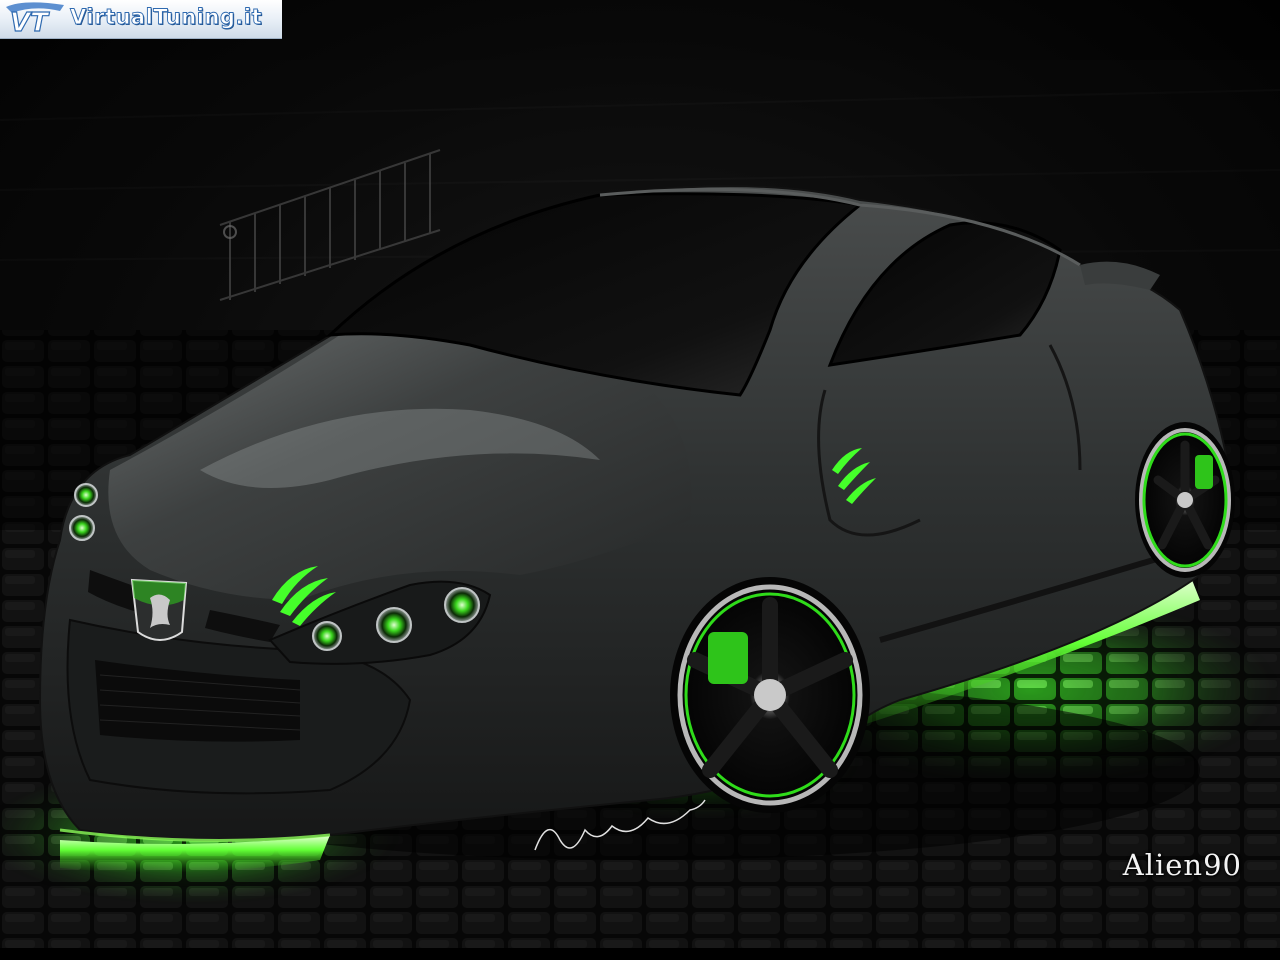 This screenshot has width=1280, height=960. Describe the element at coordinates (1185, 500) in the screenshot. I see `rear-wheel` at that location.